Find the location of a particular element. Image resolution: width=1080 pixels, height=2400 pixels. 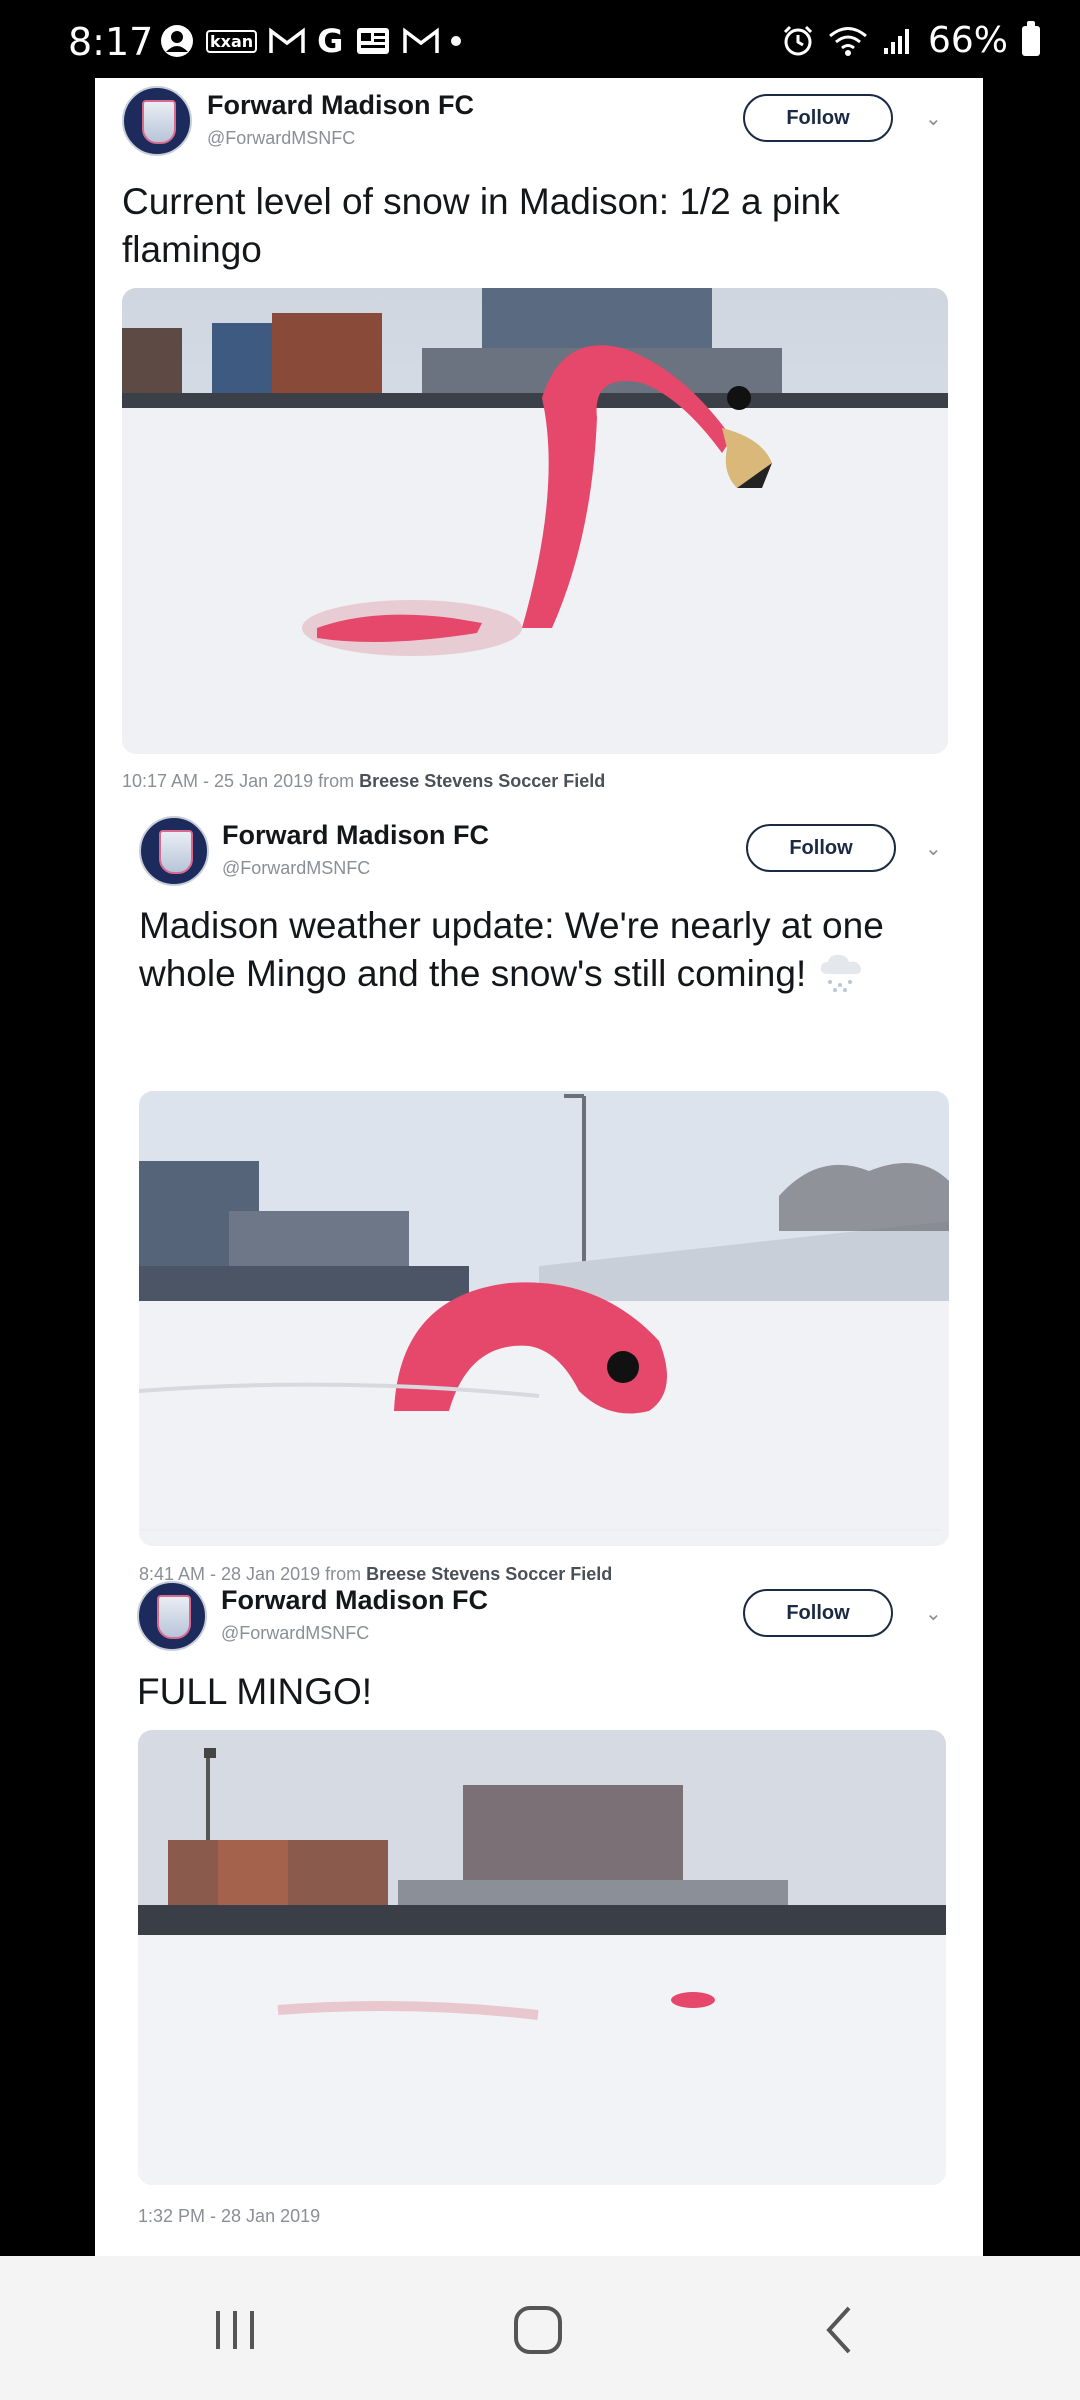

google-icon: G is located at coordinates (330, 41).